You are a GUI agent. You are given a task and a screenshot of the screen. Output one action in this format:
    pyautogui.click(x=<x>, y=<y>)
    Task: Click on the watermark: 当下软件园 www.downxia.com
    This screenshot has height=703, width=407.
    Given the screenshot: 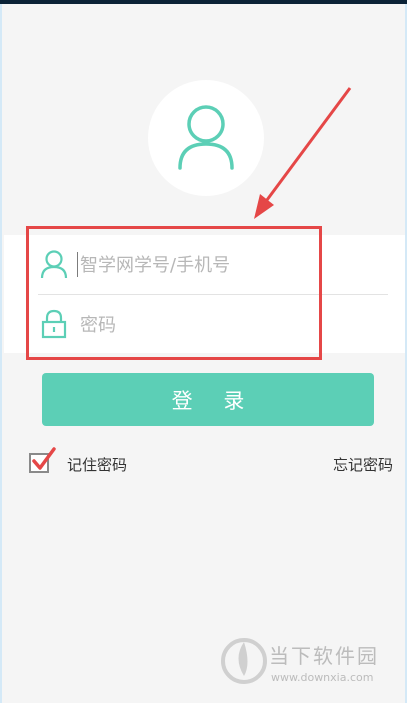 What is the action you would take?
    pyautogui.click(x=311, y=664)
    